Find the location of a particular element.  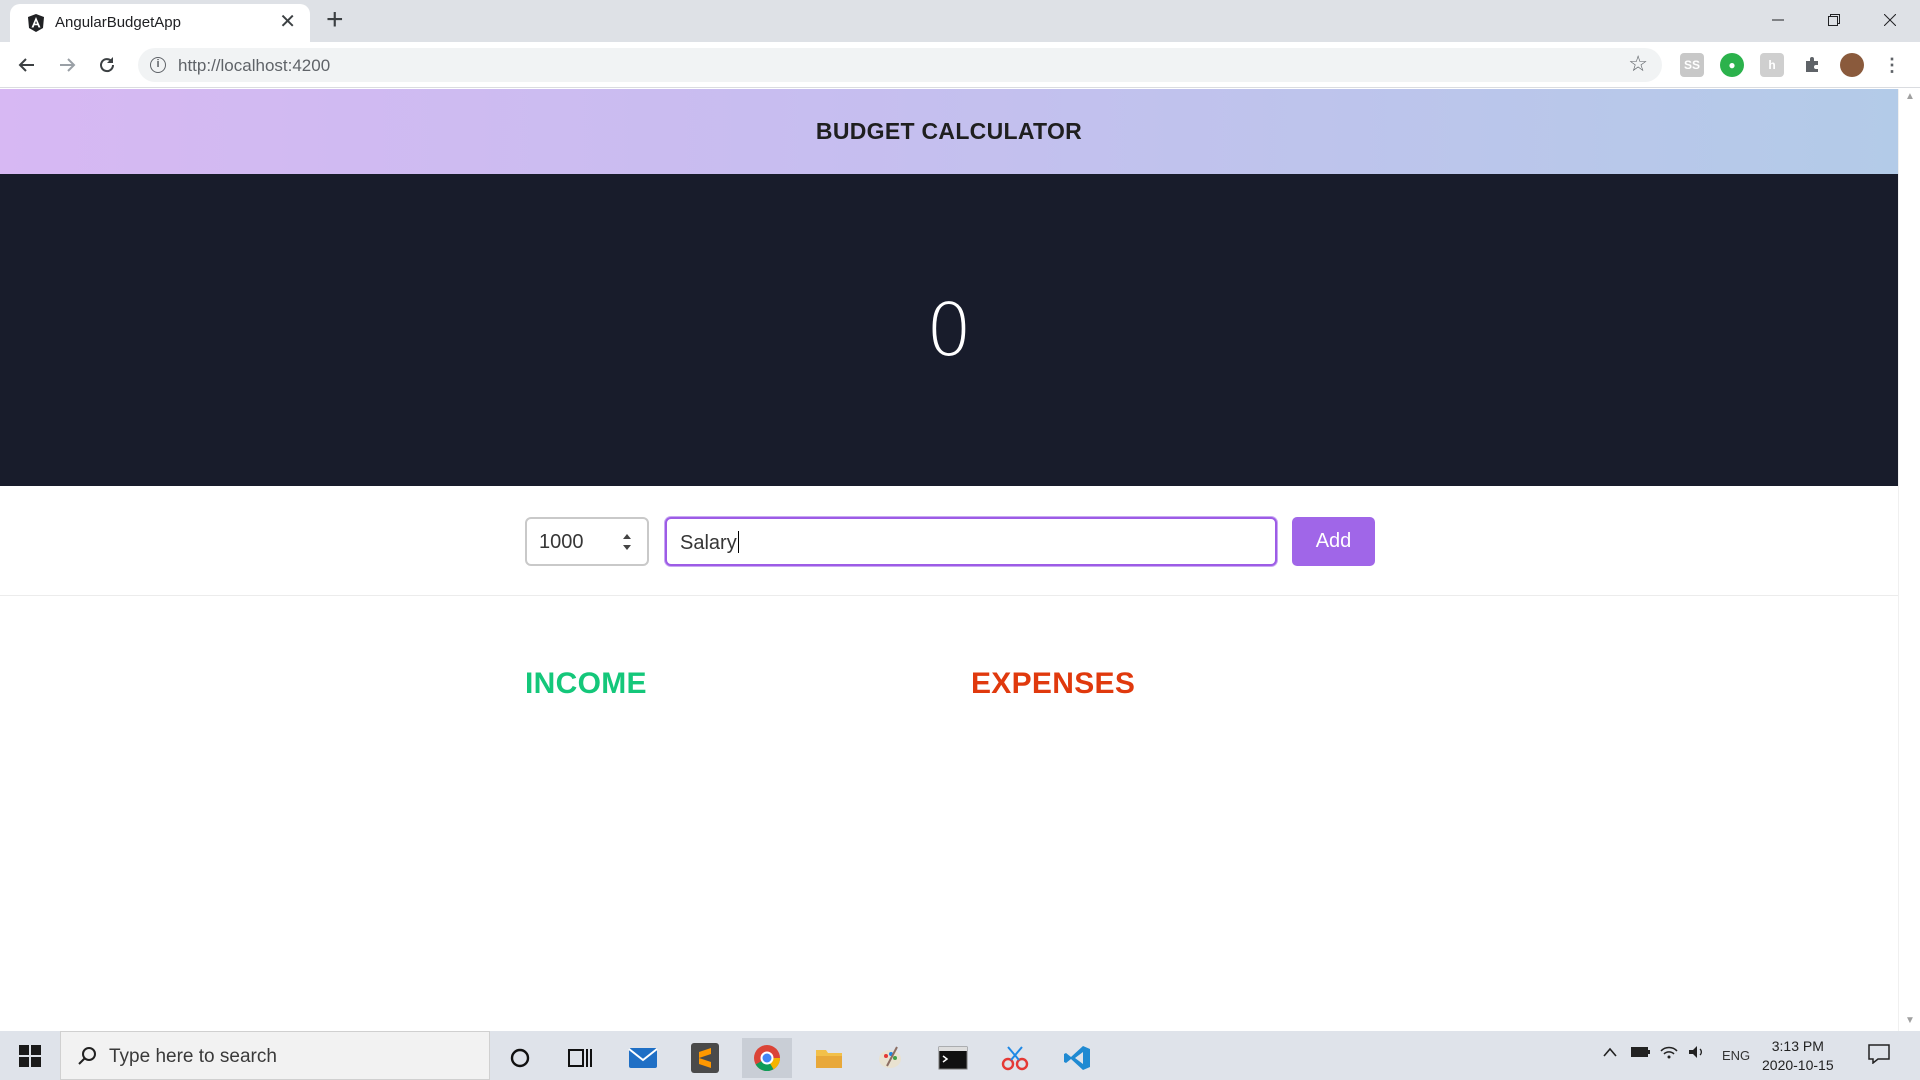

reload-icon is located at coordinates (107, 65).